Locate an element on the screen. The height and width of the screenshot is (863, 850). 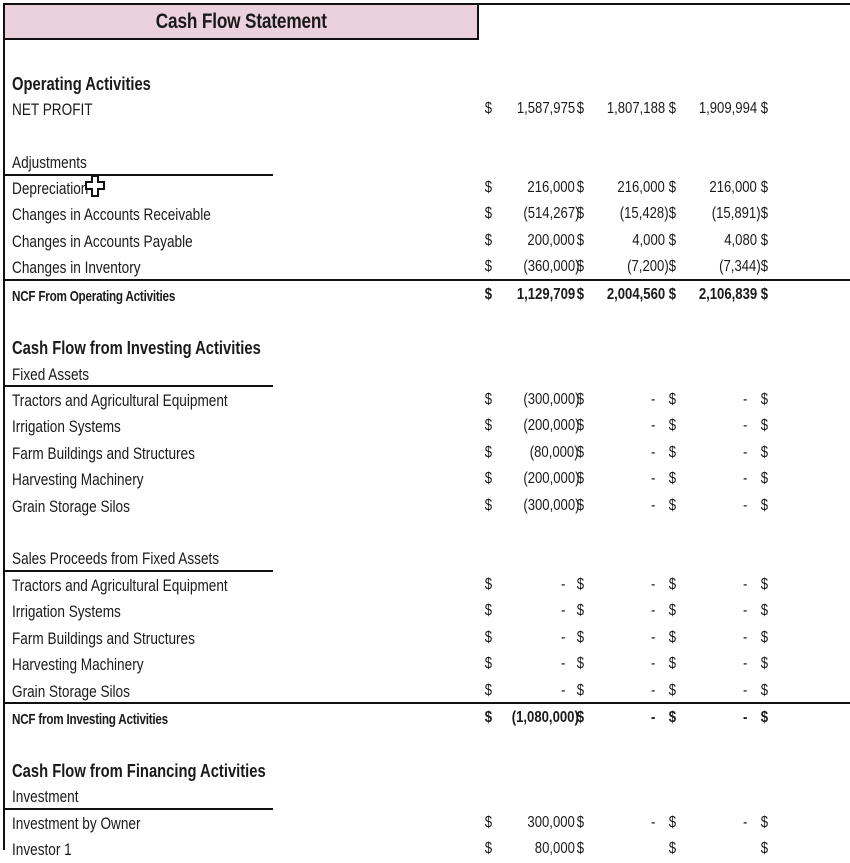
adjustments-label: Adjustments is located at coordinates (427, 163).